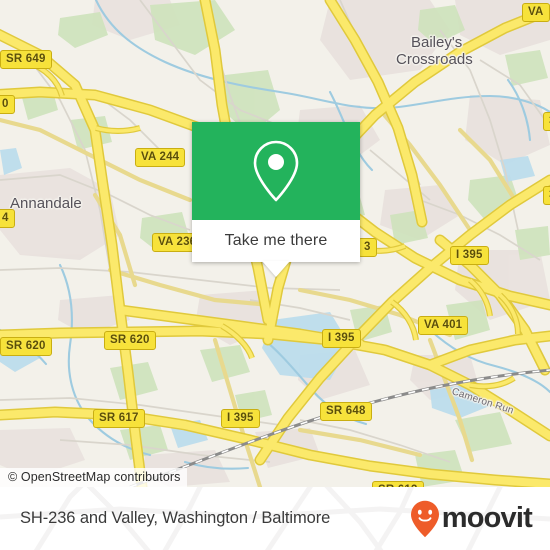 Image resolution: width=550 pixels, height=550 pixels. What do you see at coordinates (346, 411) in the screenshot?
I see `road-shield-sr648: SR 648` at bounding box center [346, 411].